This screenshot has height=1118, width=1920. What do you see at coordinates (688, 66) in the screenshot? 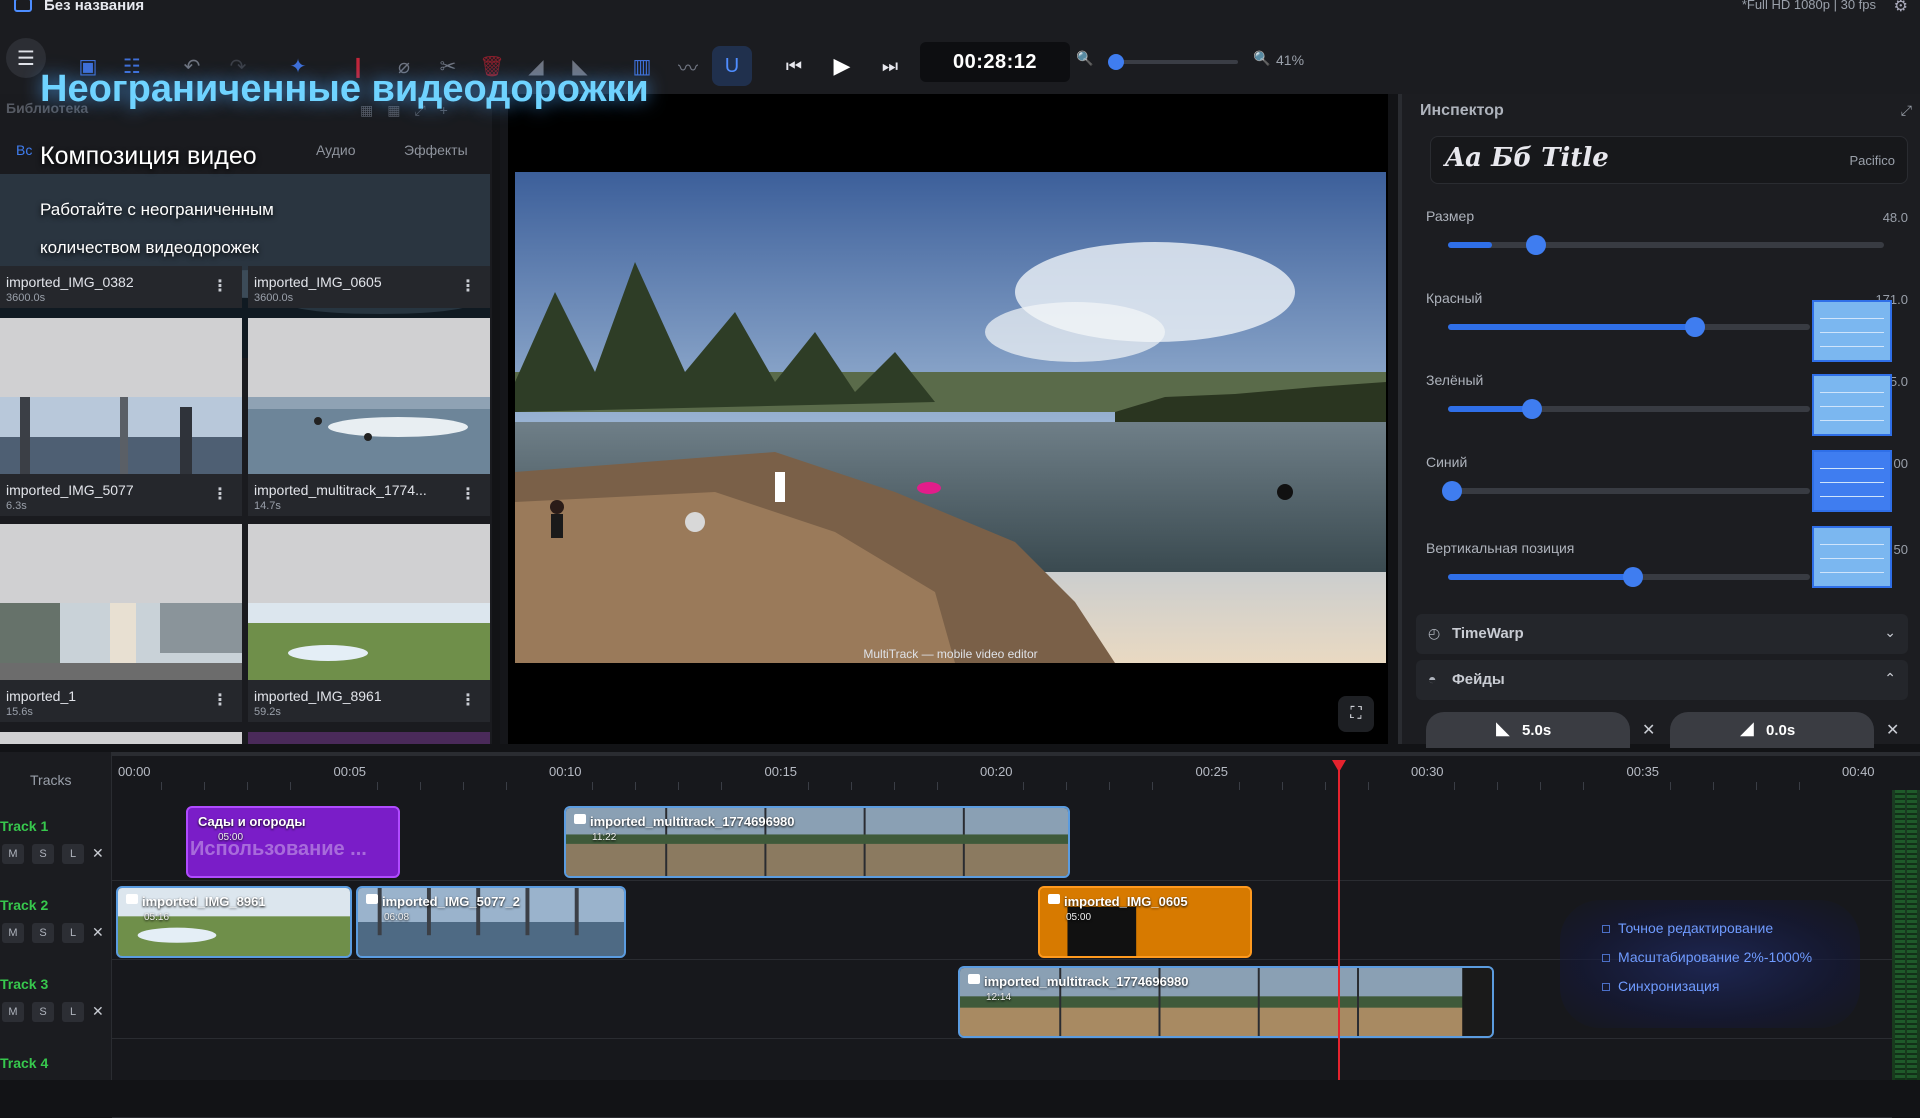
I see `curve-button: 〰` at bounding box center [688, 66].